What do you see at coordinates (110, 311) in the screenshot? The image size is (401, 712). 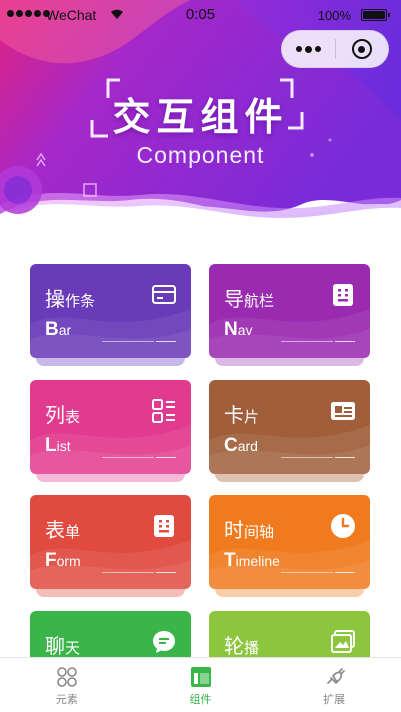 I see `card-bar: 操作条 Bar` at bounding box center [110, 311].